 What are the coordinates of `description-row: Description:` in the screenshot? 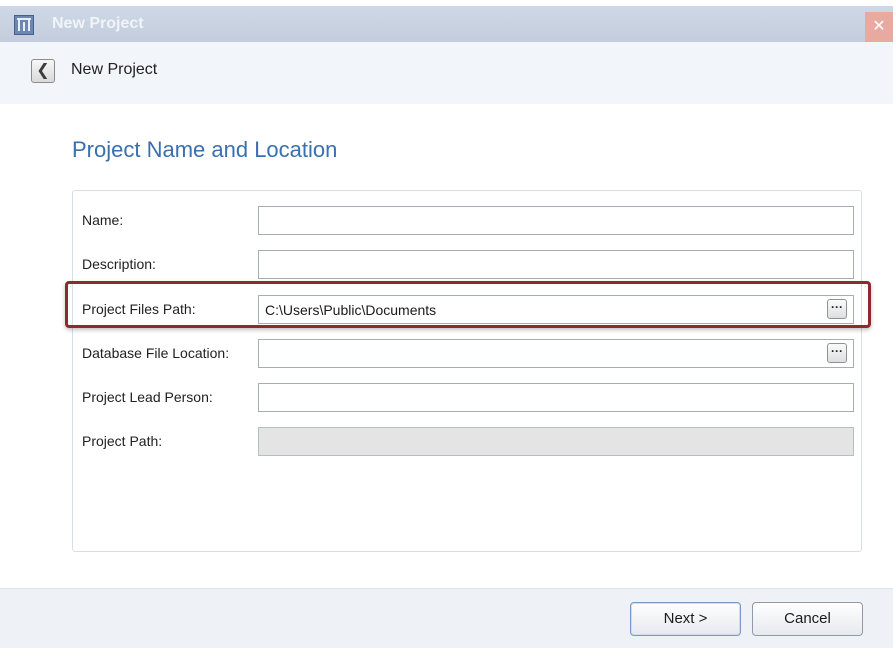 It's located at (468, 264).